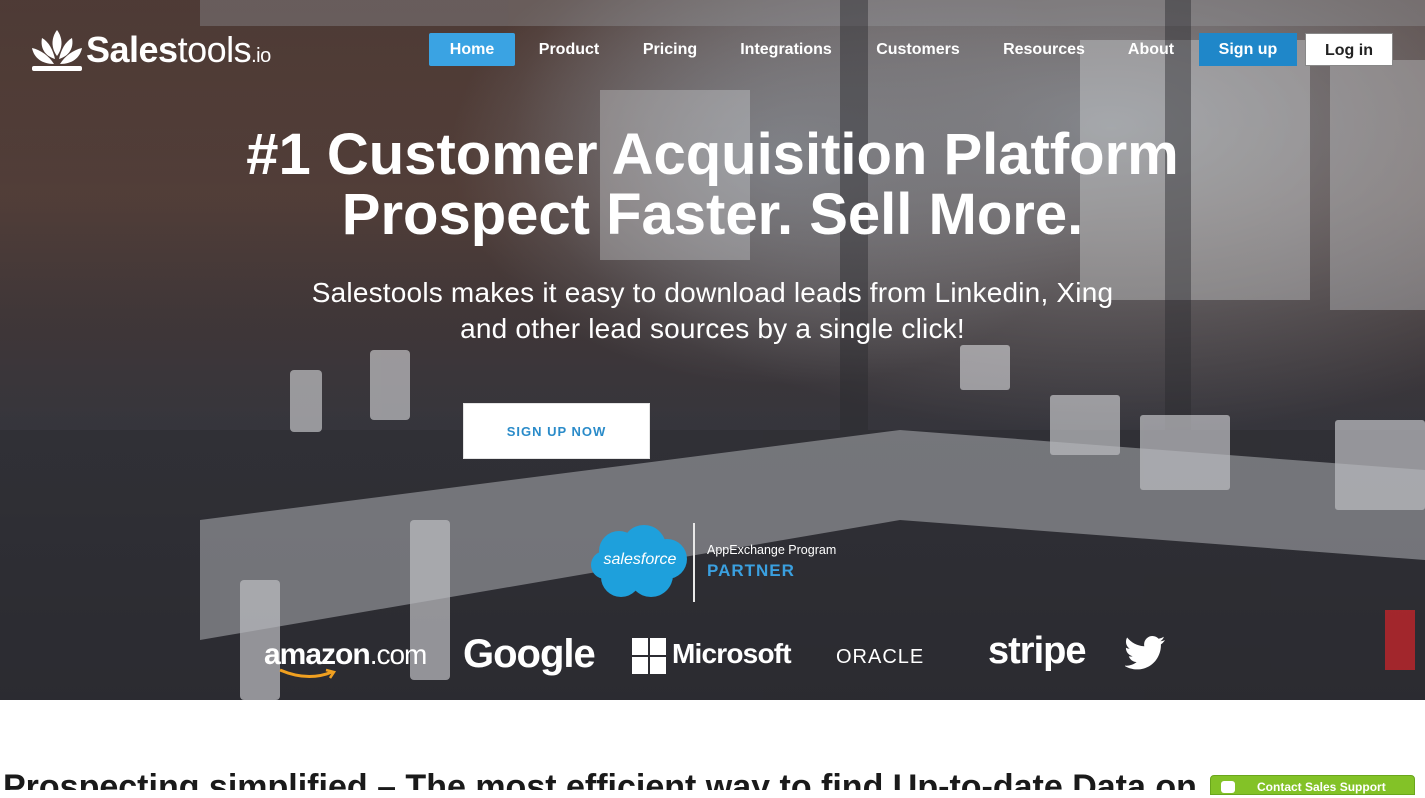  What do you see at coordinates (772, 550) in the screenshot?
I see `appexchange-program-label: AppExchange Program` at bounding box center [772, 550].